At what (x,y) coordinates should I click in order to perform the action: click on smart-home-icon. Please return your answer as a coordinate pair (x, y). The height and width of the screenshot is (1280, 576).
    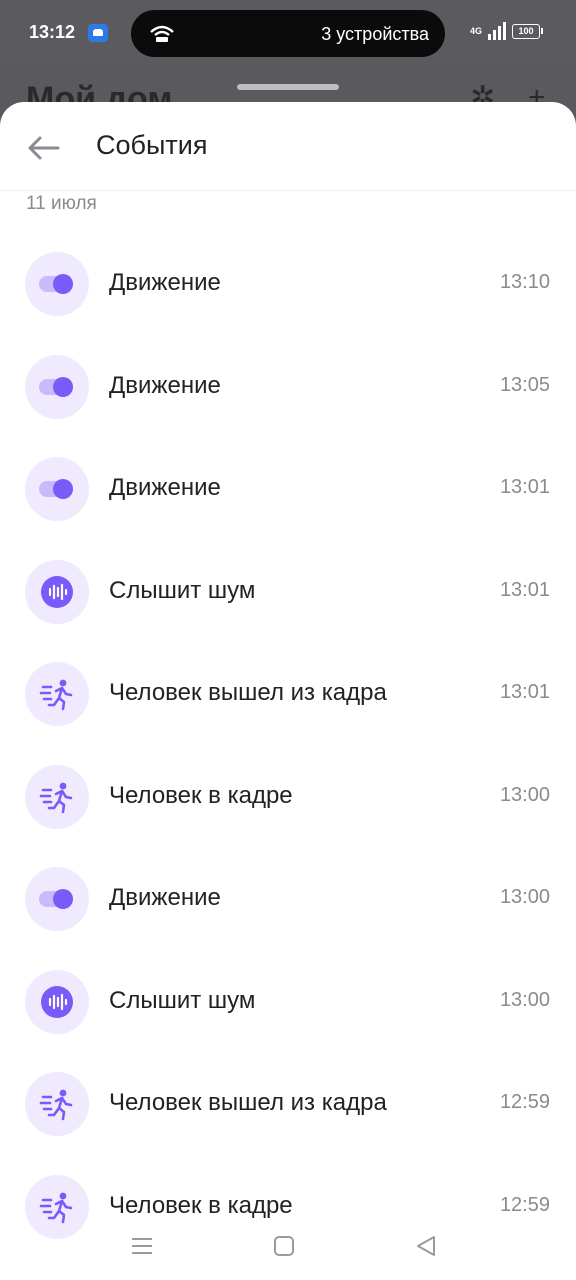
    Looking at the image, I should click on (162, 33).